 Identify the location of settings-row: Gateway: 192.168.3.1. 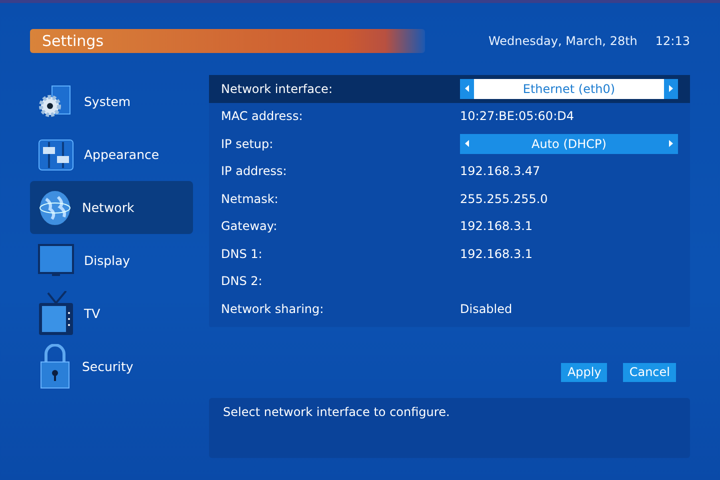
(449, 226).